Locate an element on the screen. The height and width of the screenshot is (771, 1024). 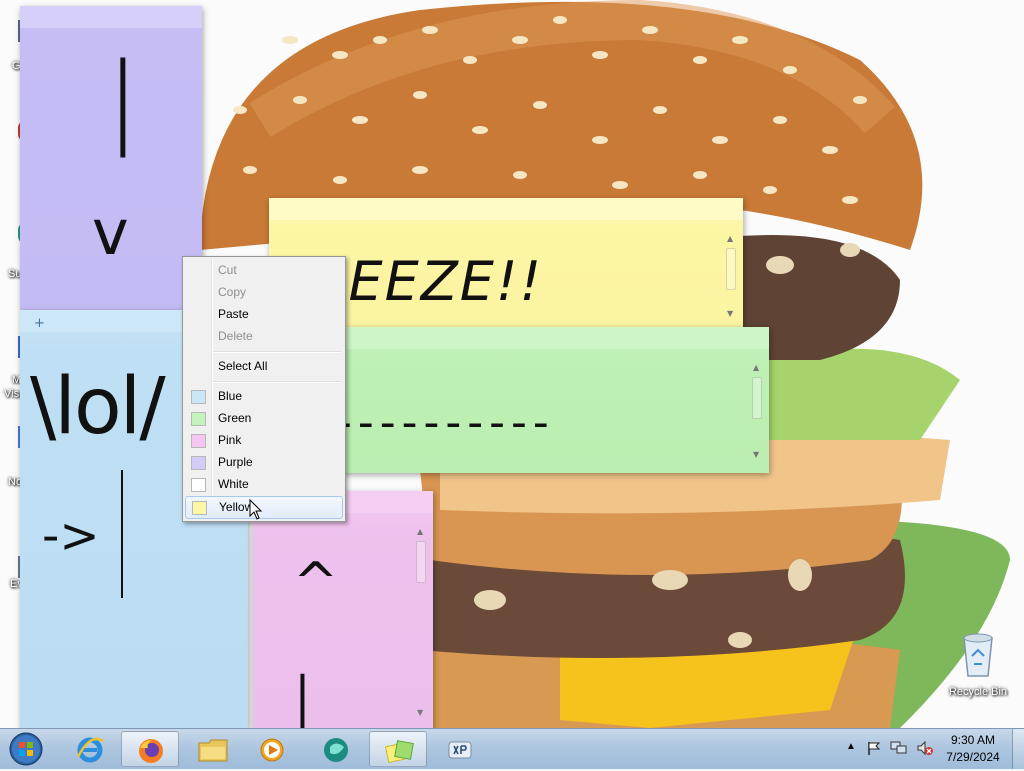
internet-explorer-icon is located at coordinates (90, 750).